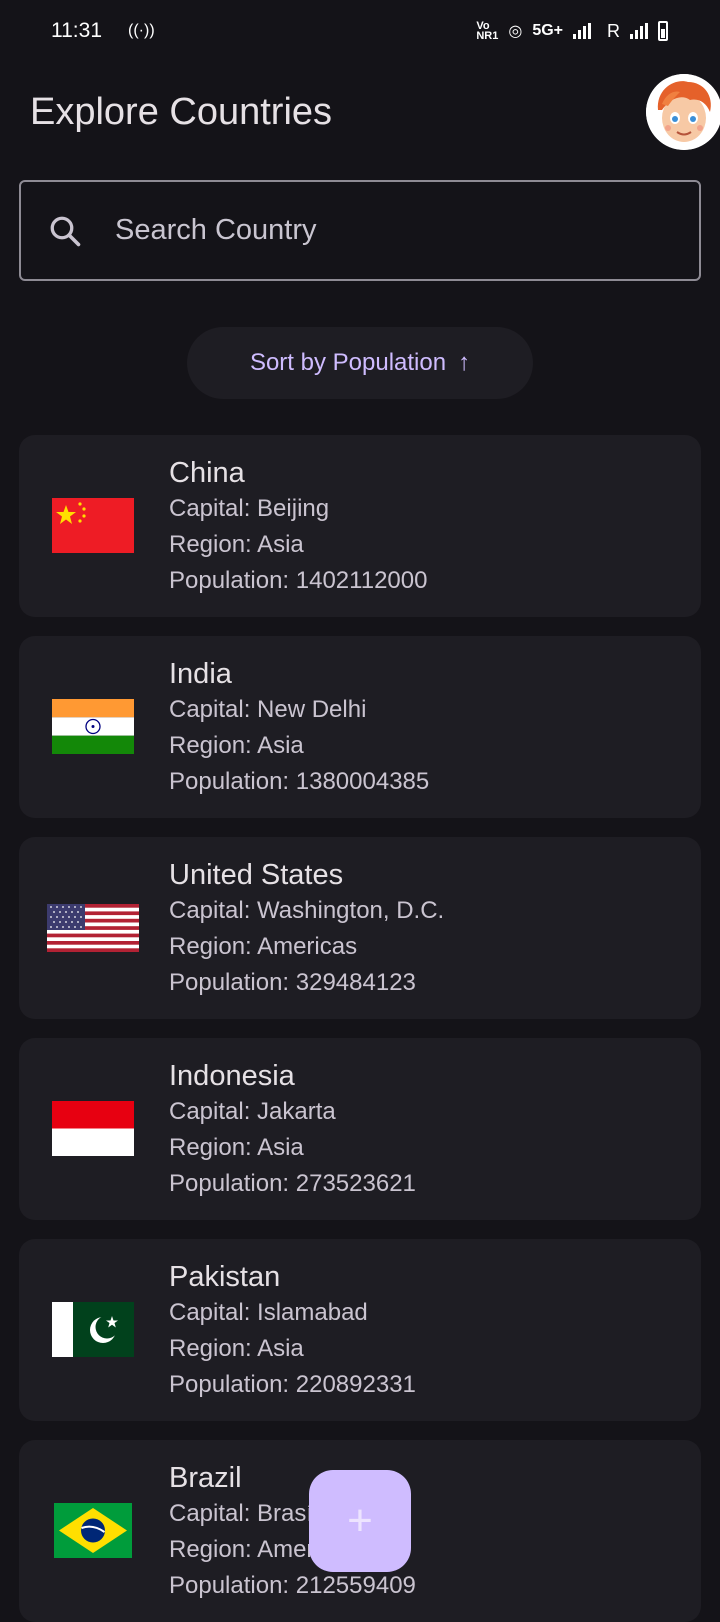  I want to click on battery-icon, so click(663, 31).